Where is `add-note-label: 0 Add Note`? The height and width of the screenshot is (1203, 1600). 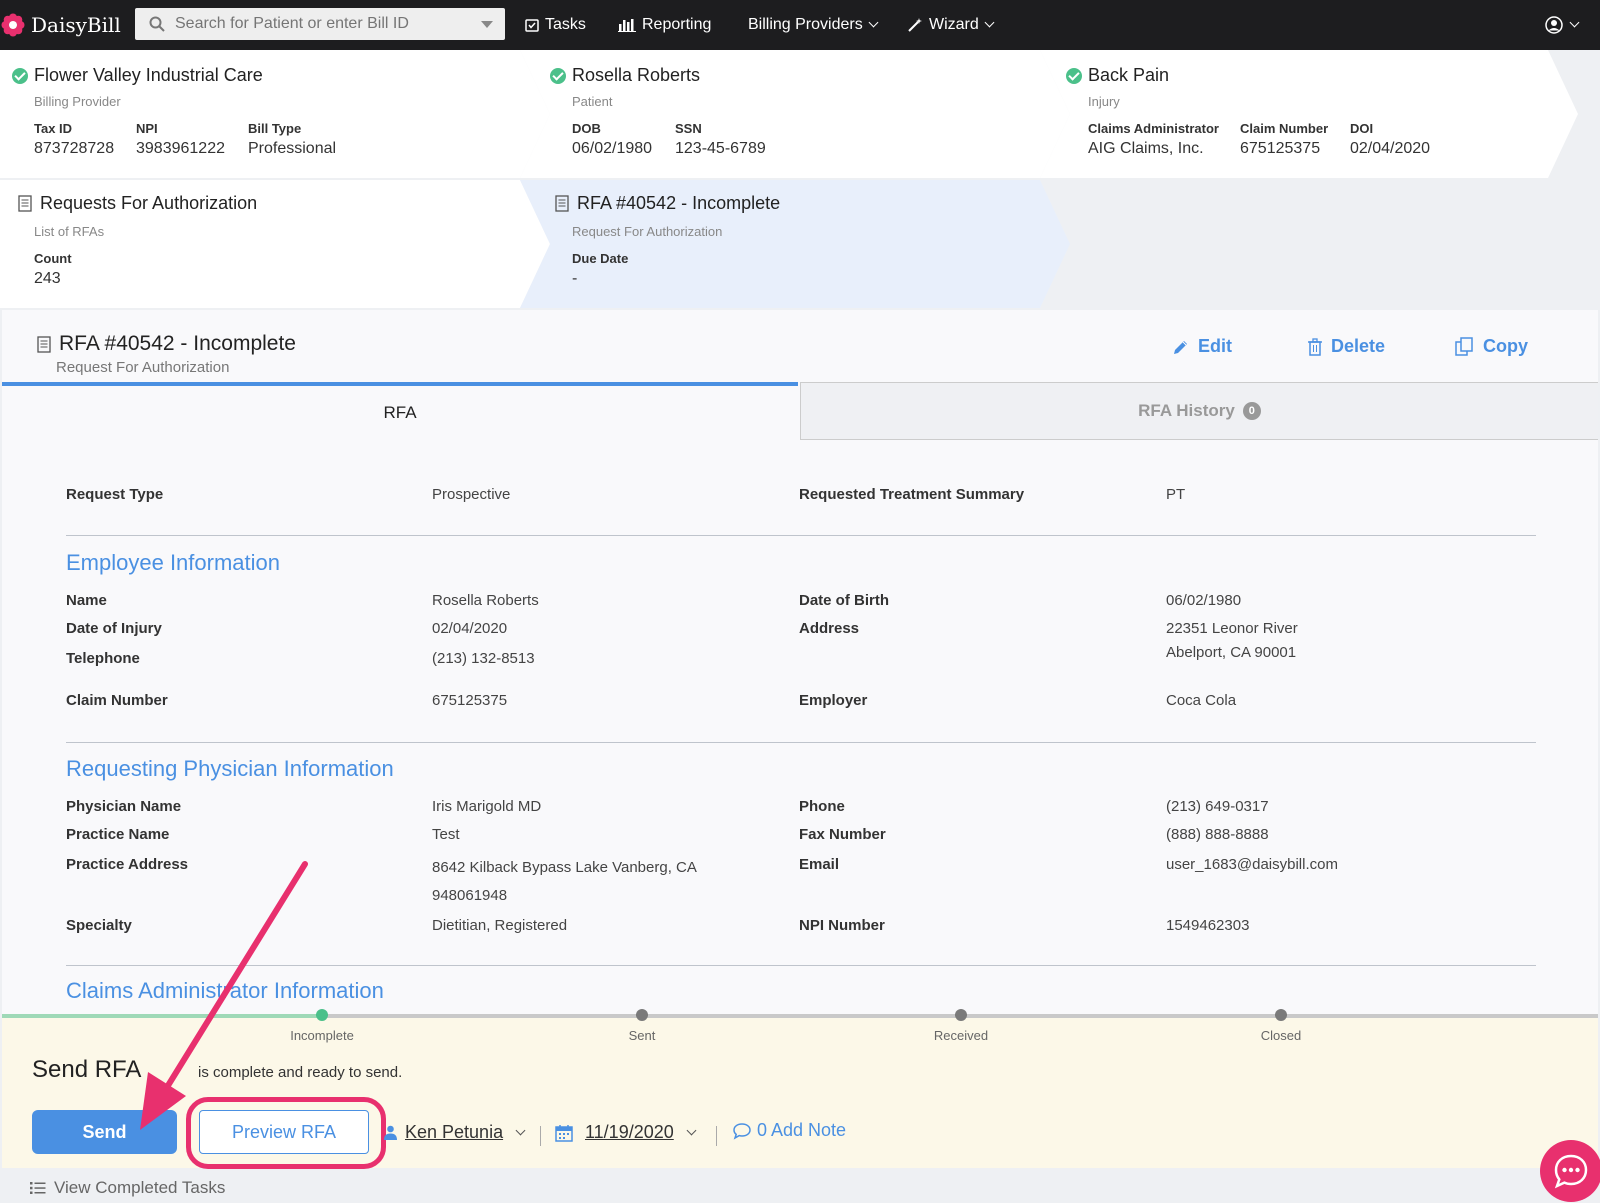
add-note-label: 0 Add Note is located at coordinates (802, 1130).